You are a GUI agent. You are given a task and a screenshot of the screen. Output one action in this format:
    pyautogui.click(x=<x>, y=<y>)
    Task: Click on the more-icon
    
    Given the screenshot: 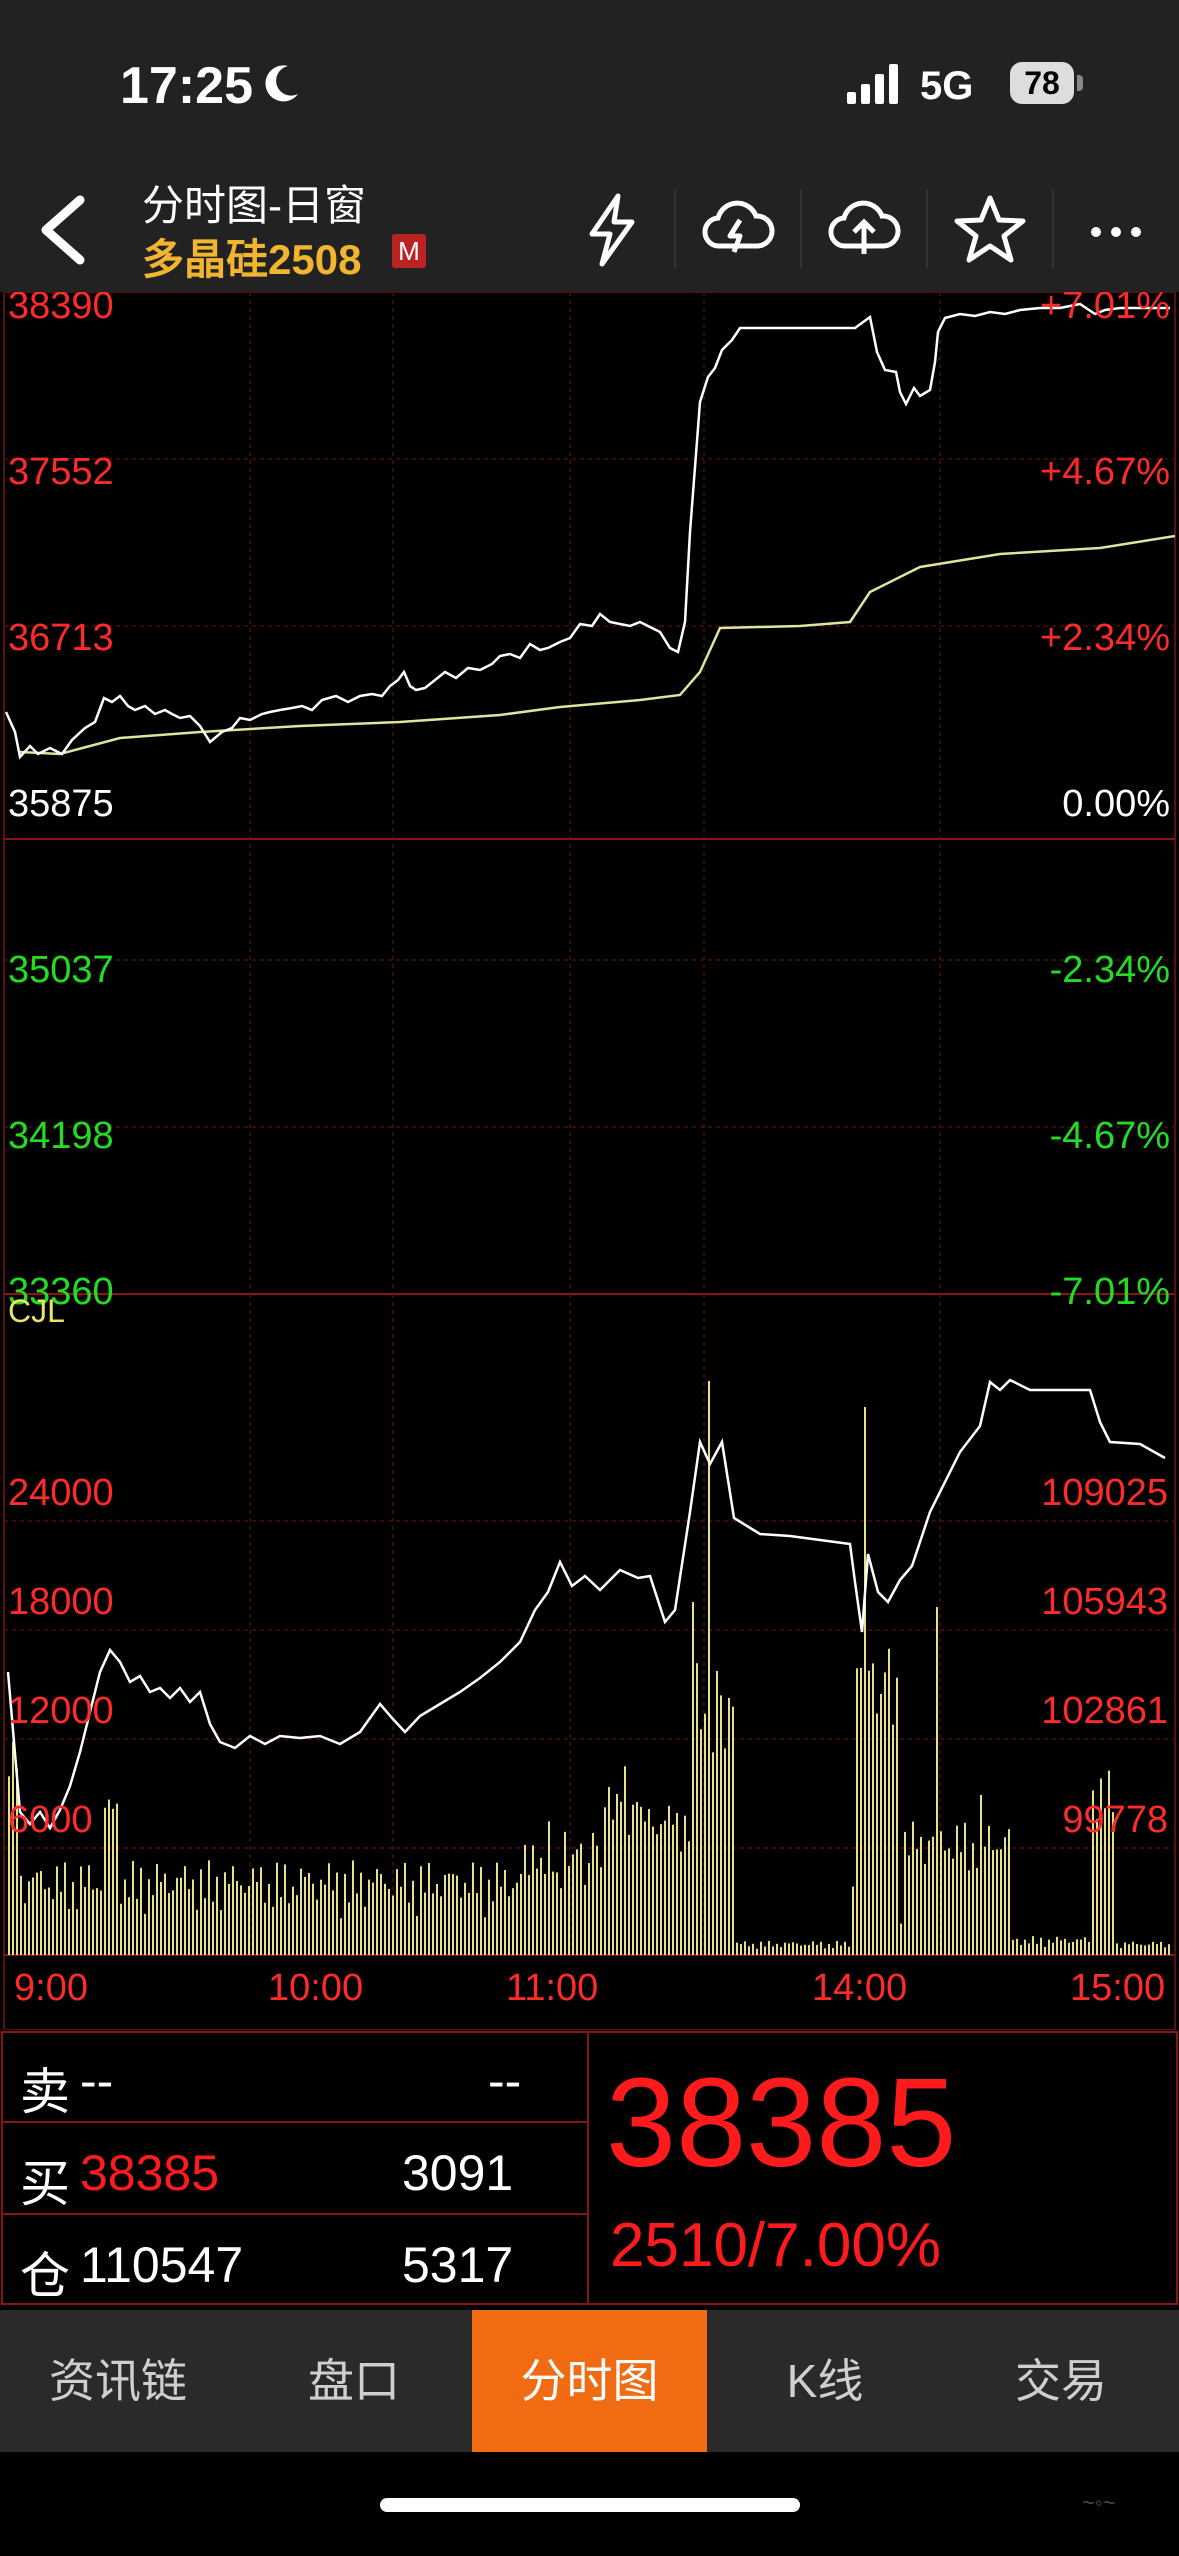 What is the action you would take?
    pyautogui.click(x=1116, y=230)
    